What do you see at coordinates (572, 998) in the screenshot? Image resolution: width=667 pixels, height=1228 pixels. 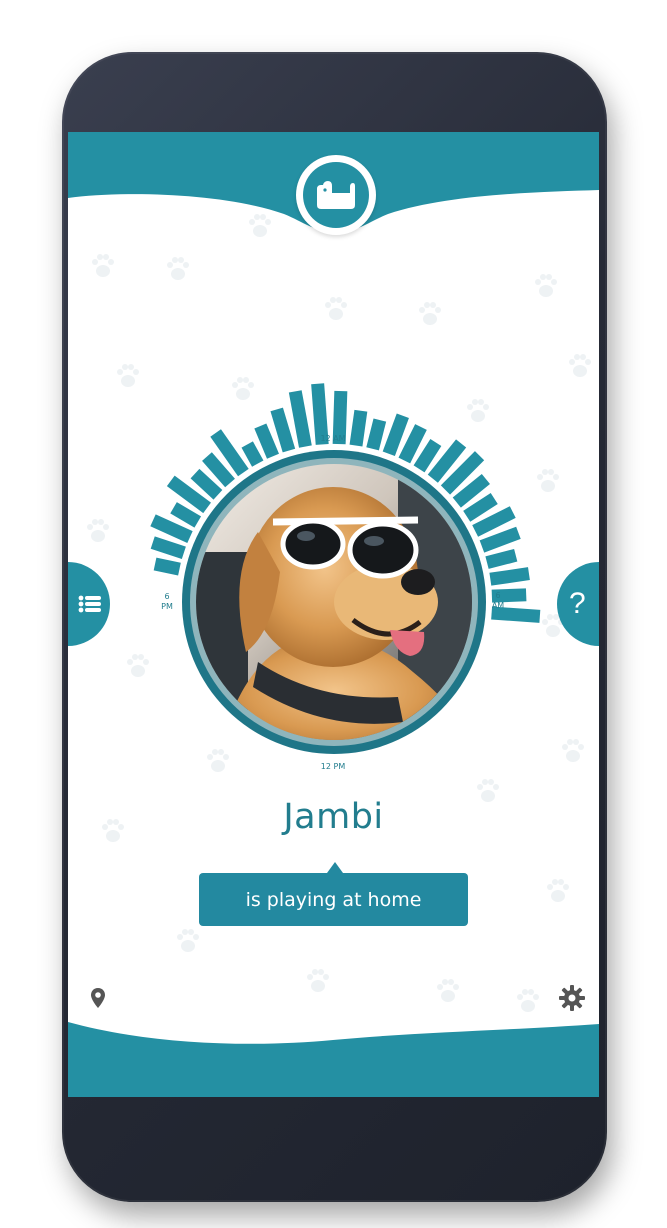 I see `gear-icon` at bounding box center [572, 998].